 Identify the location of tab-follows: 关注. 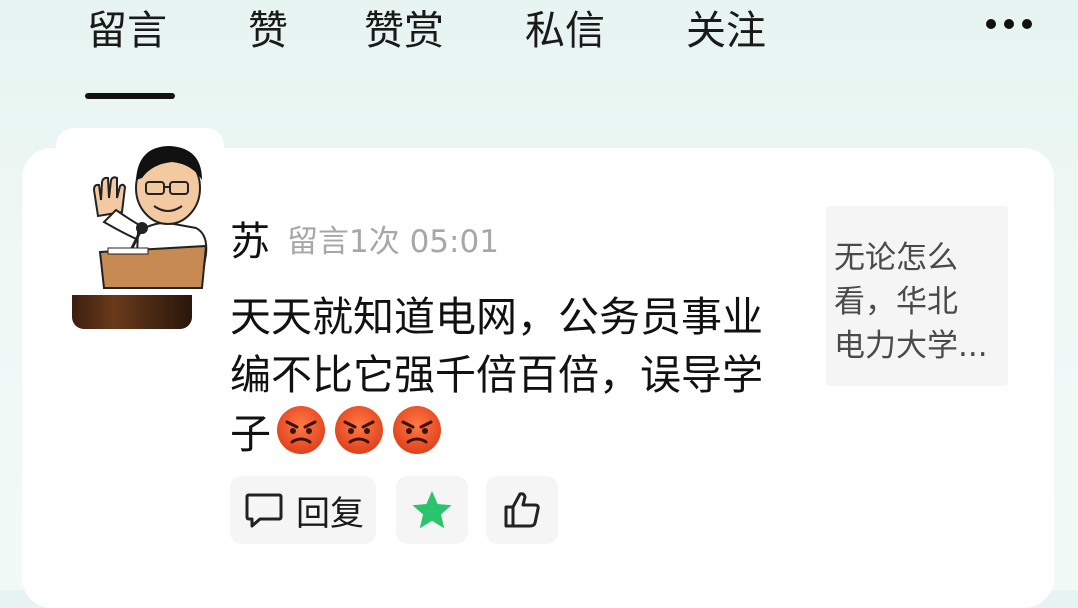
(726, 31).